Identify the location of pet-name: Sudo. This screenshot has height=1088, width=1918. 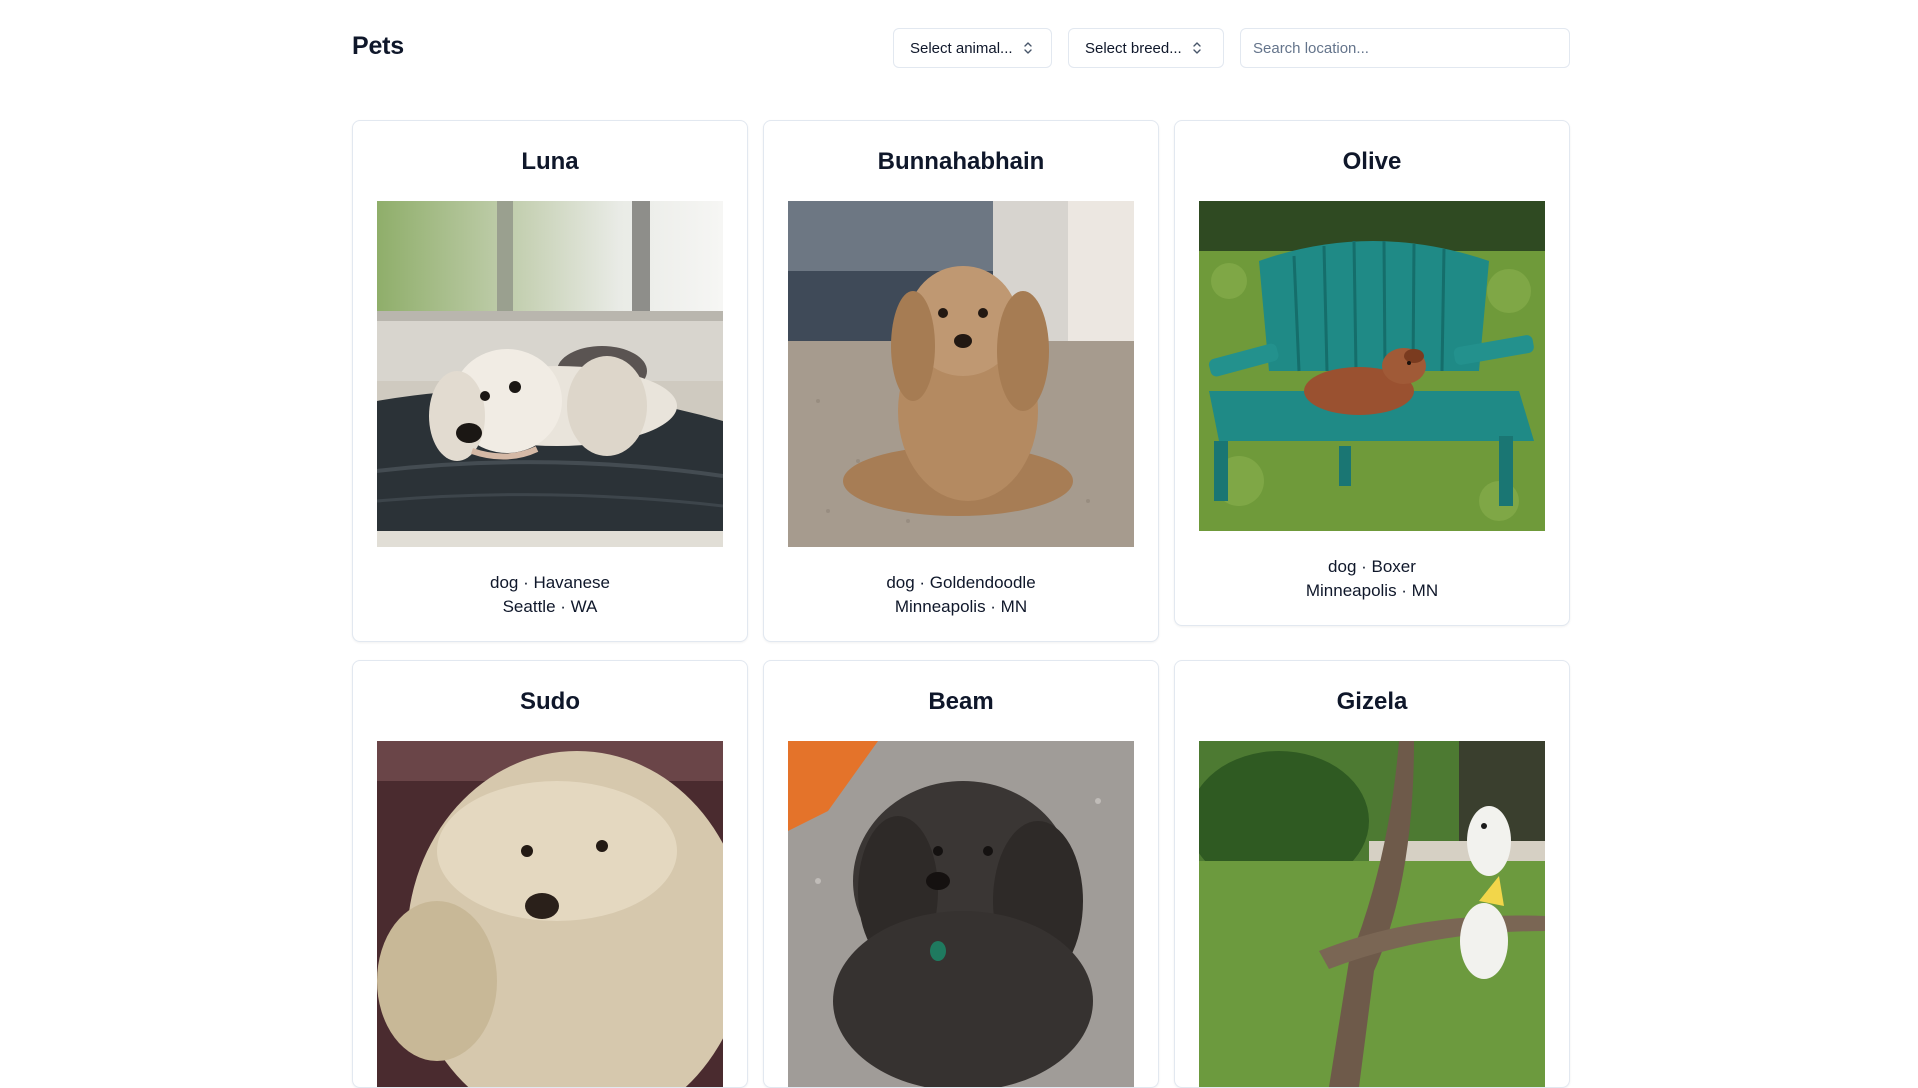
(550, 701).